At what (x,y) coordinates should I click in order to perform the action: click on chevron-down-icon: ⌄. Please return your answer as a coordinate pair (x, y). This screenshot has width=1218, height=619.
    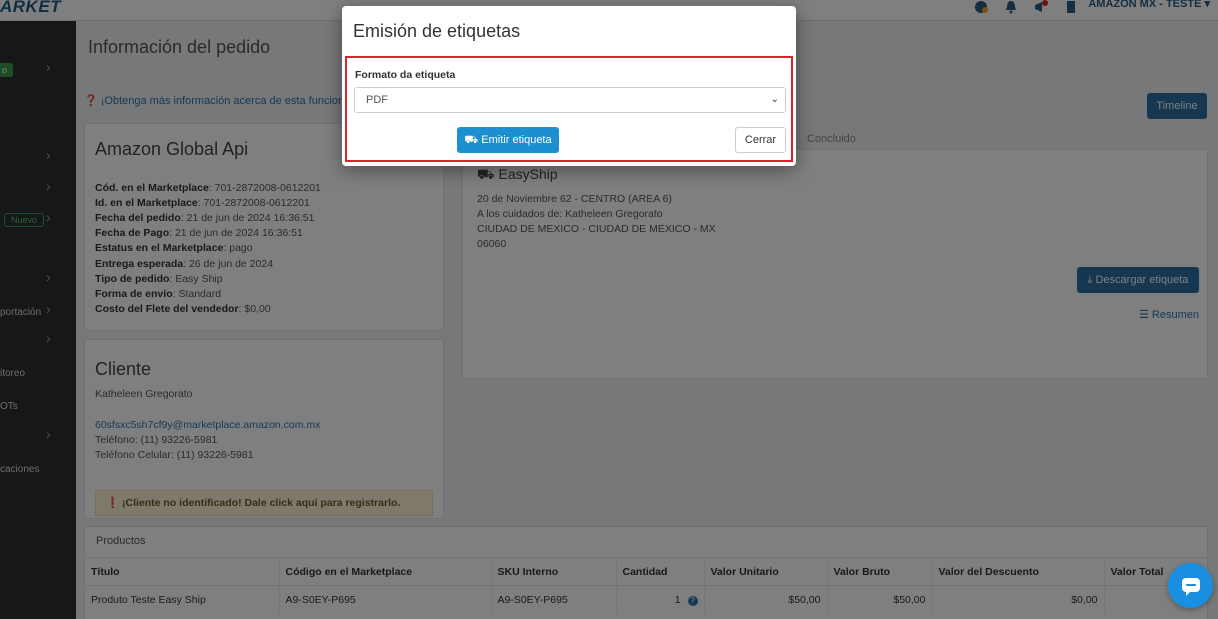
    Looking at the image, I should click on (774, 99).